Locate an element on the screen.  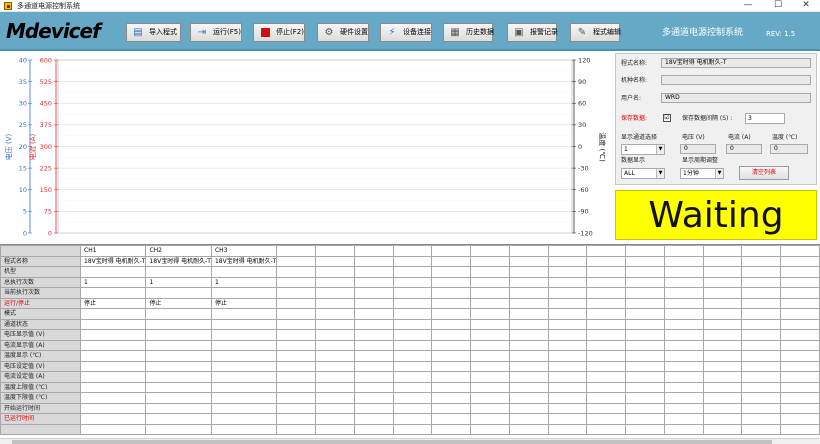
maximize-button: ☐ is located at coordinates (778, 6).